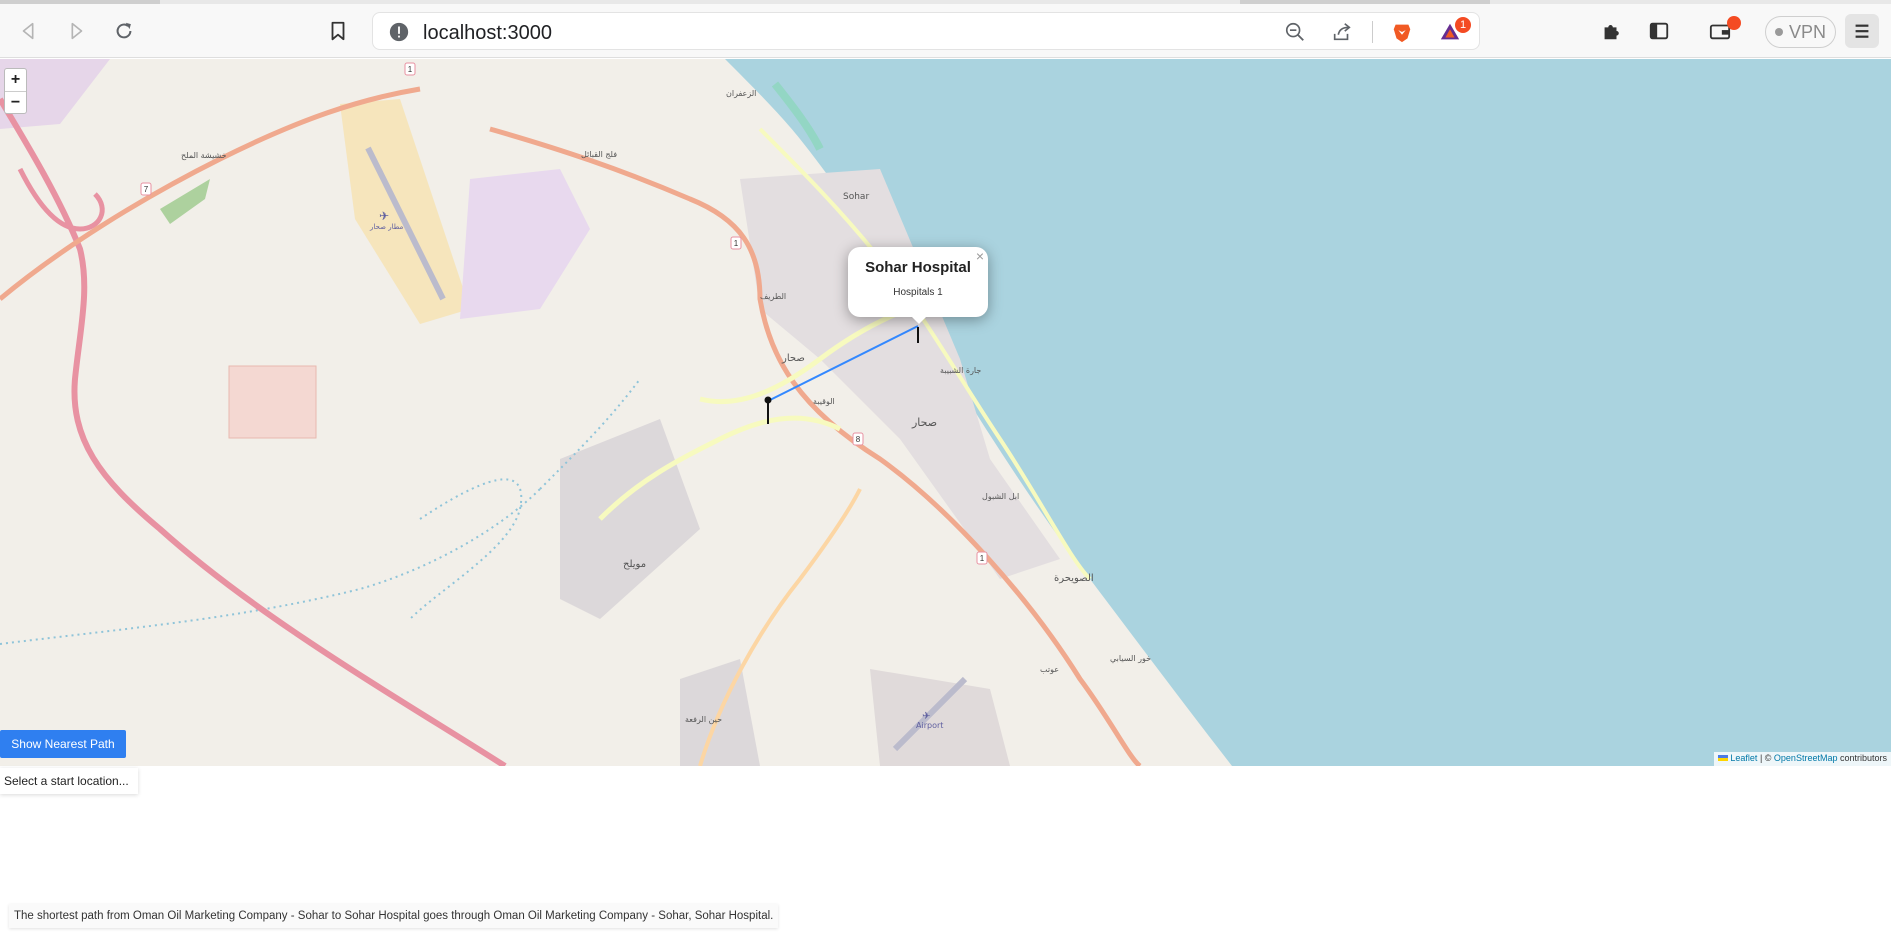  I want to click on popup-tip, so click(919, 319).